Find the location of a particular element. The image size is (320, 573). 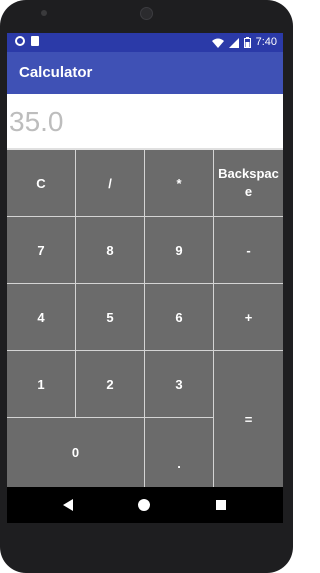

six-button: 6 is located at coordinates (179, 317).